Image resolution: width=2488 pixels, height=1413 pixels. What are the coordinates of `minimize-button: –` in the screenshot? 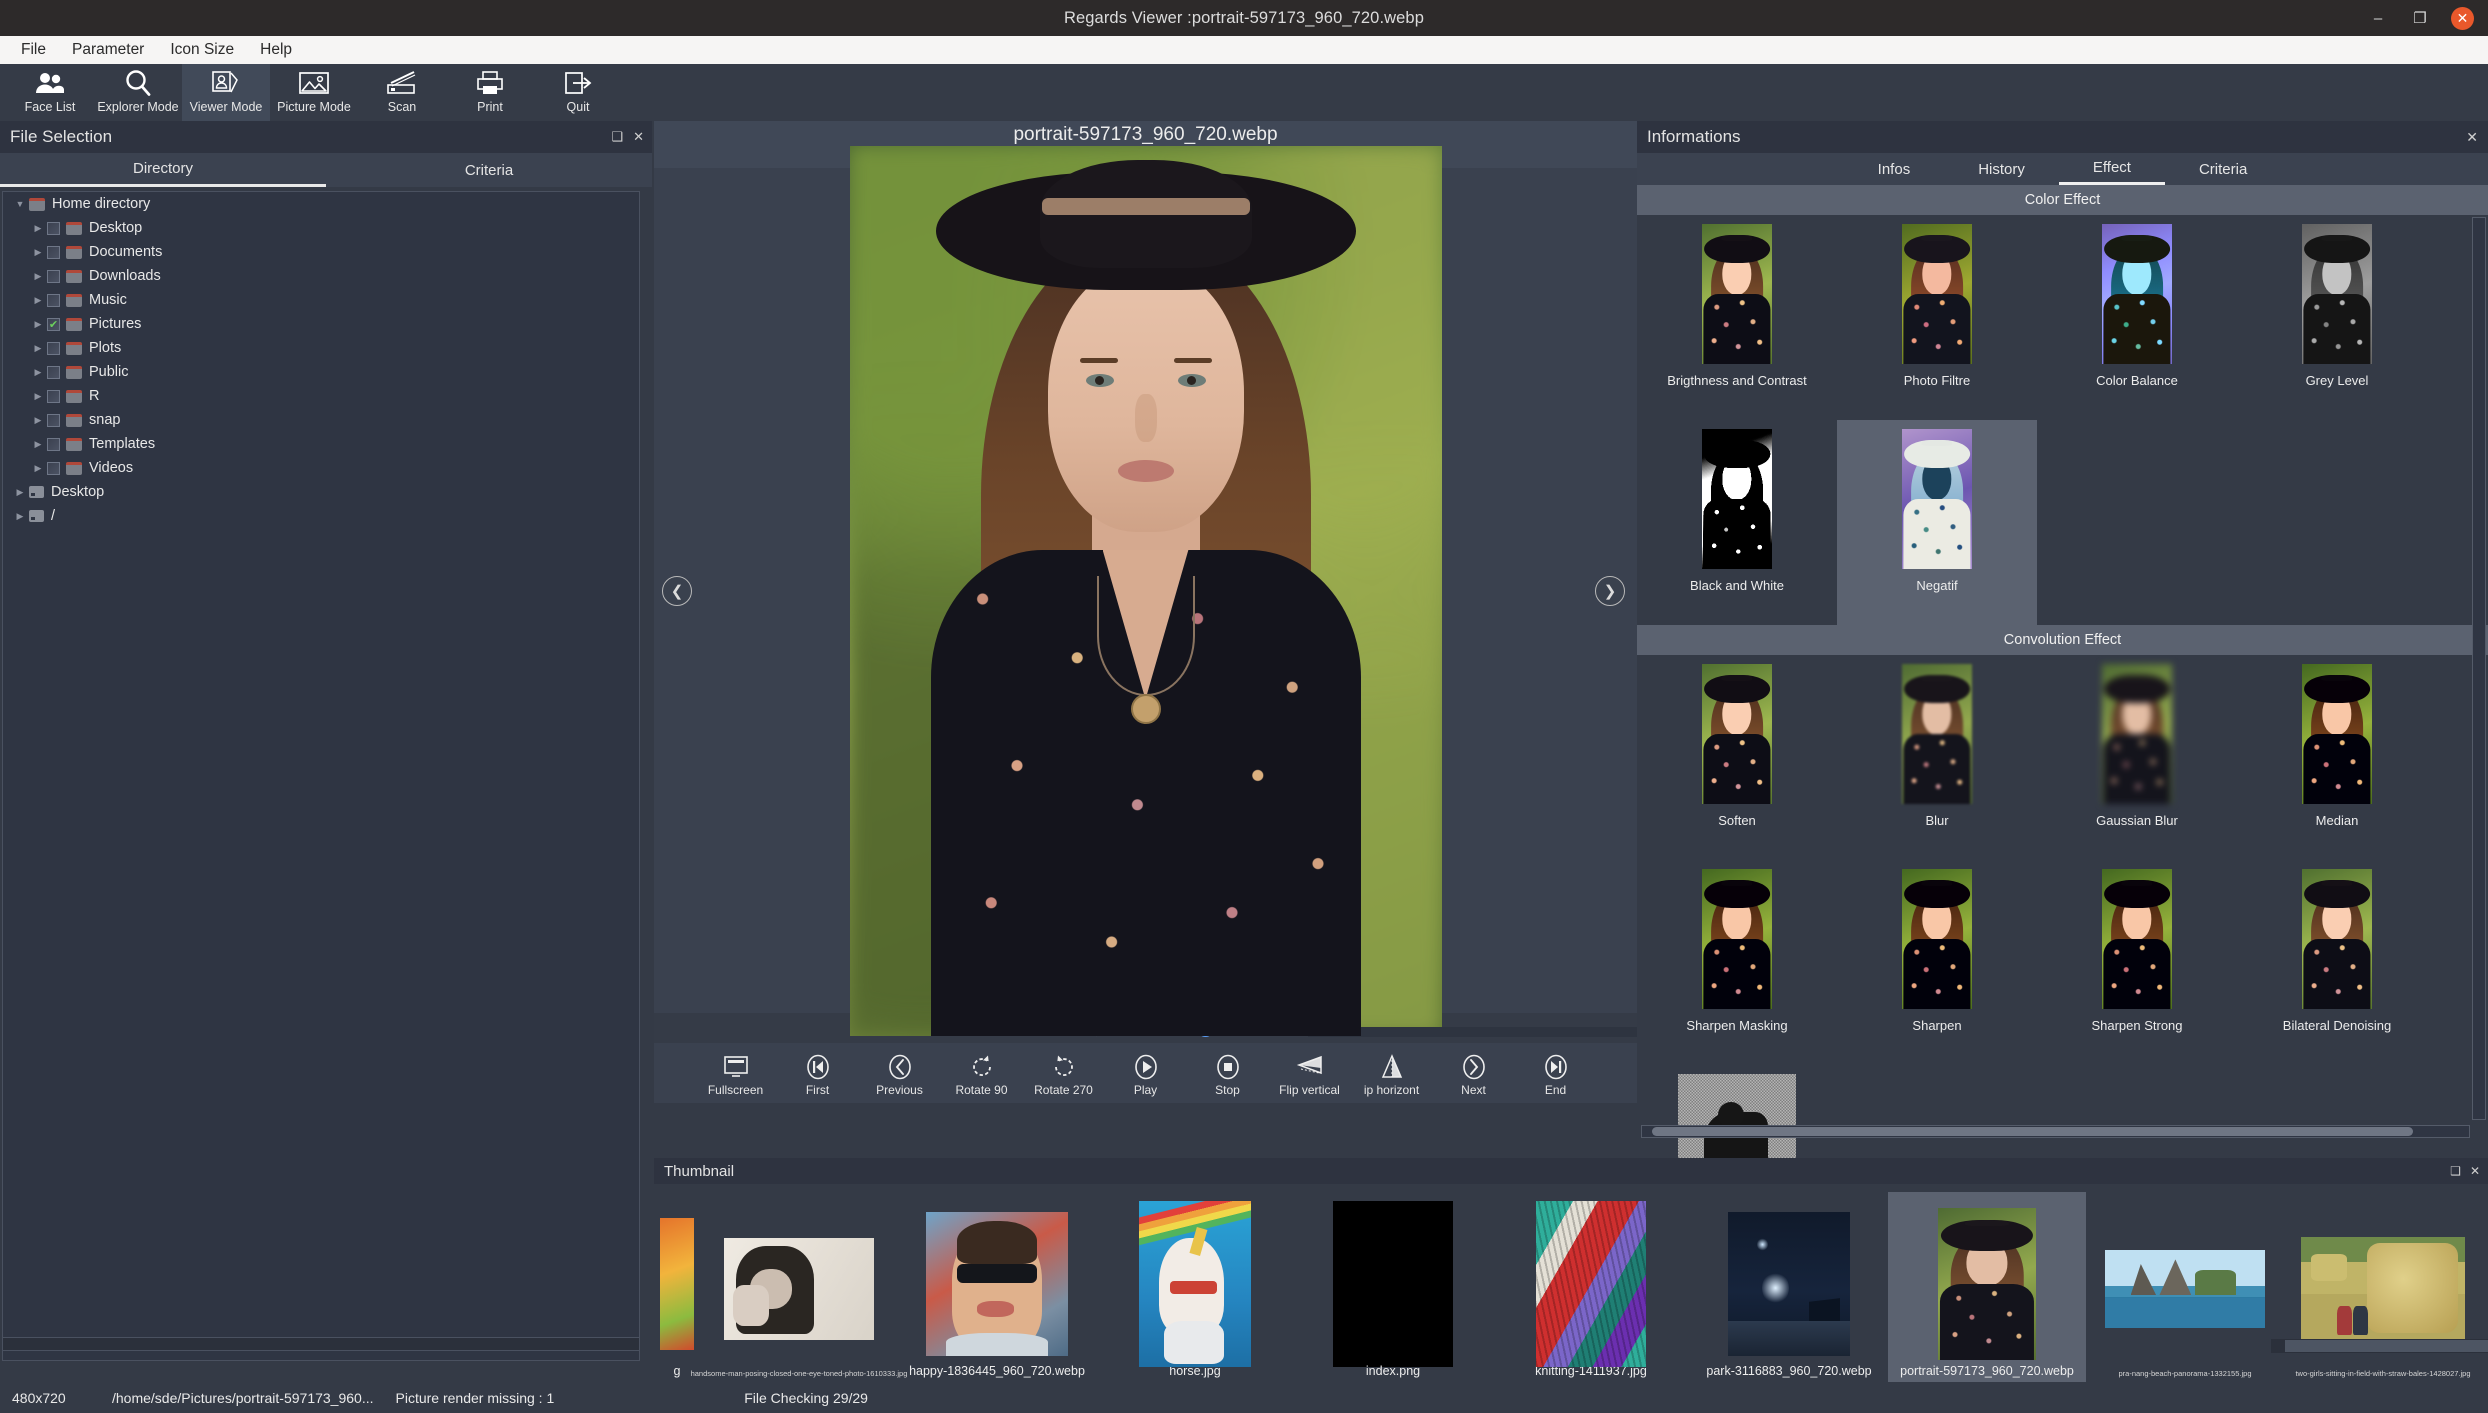 It's located at (2378, 18).